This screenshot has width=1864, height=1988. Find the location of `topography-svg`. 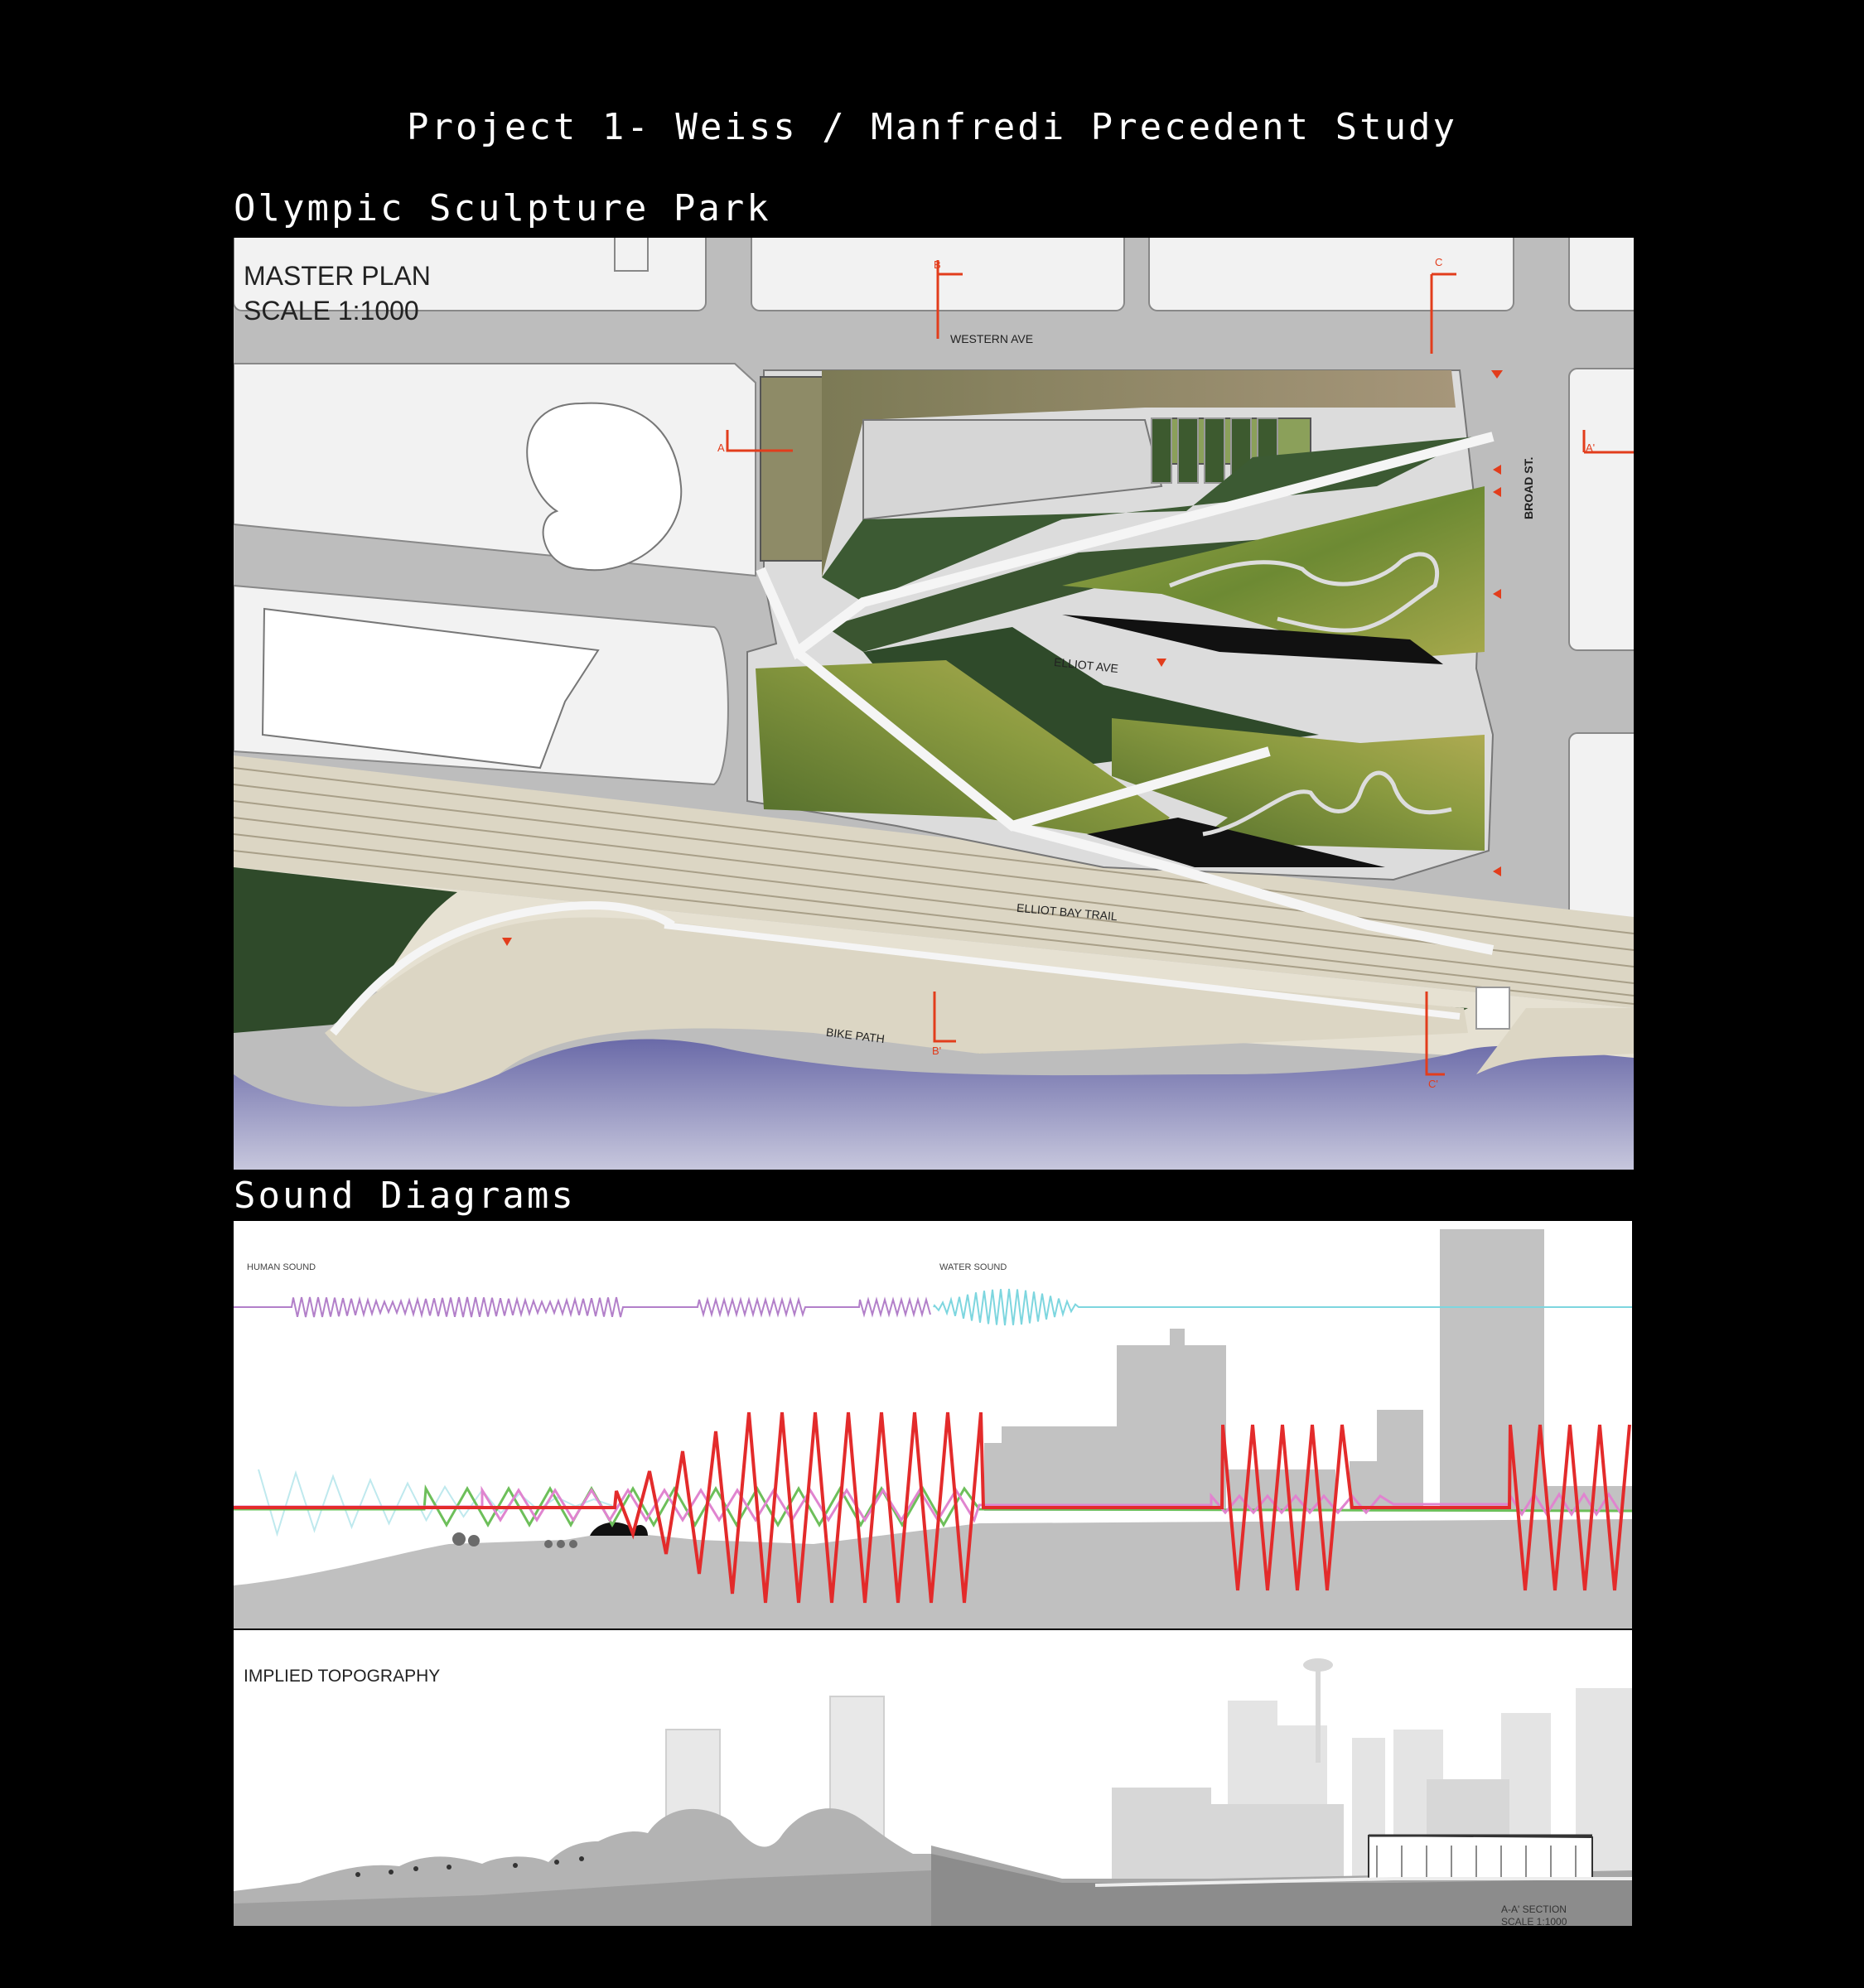

topography-svg is located at coordinates (933, 1792).